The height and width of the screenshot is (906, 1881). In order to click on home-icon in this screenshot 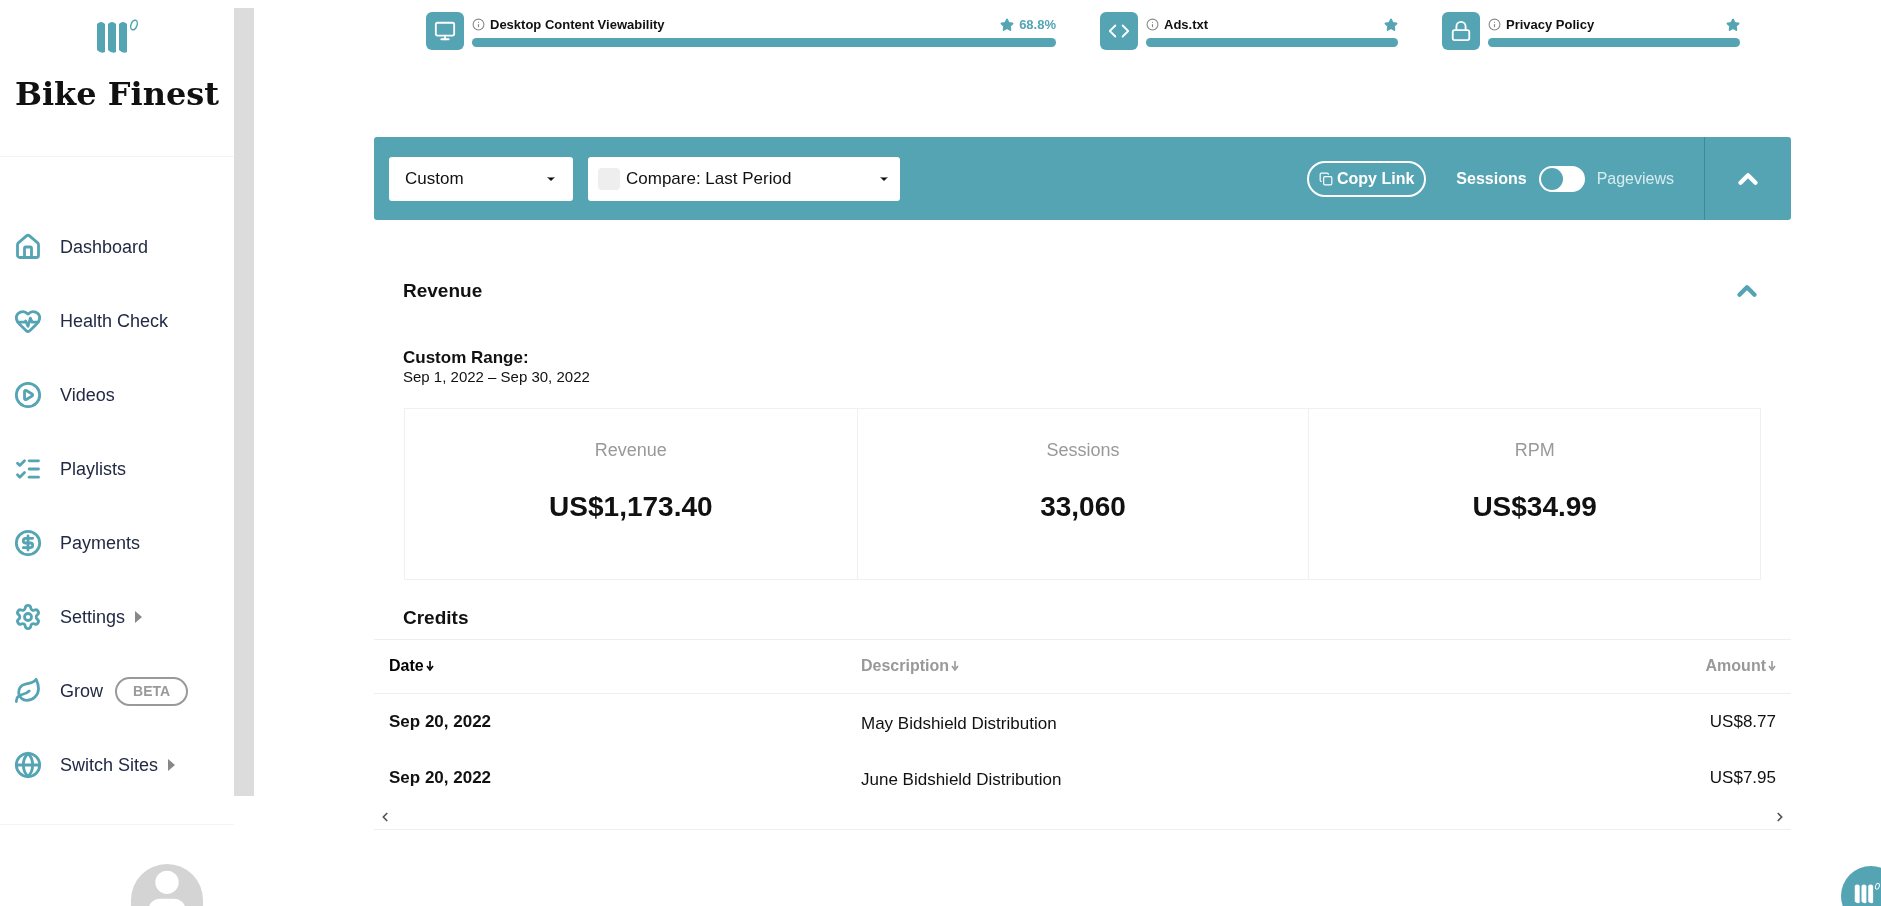, I will do `click(28, 247)`.